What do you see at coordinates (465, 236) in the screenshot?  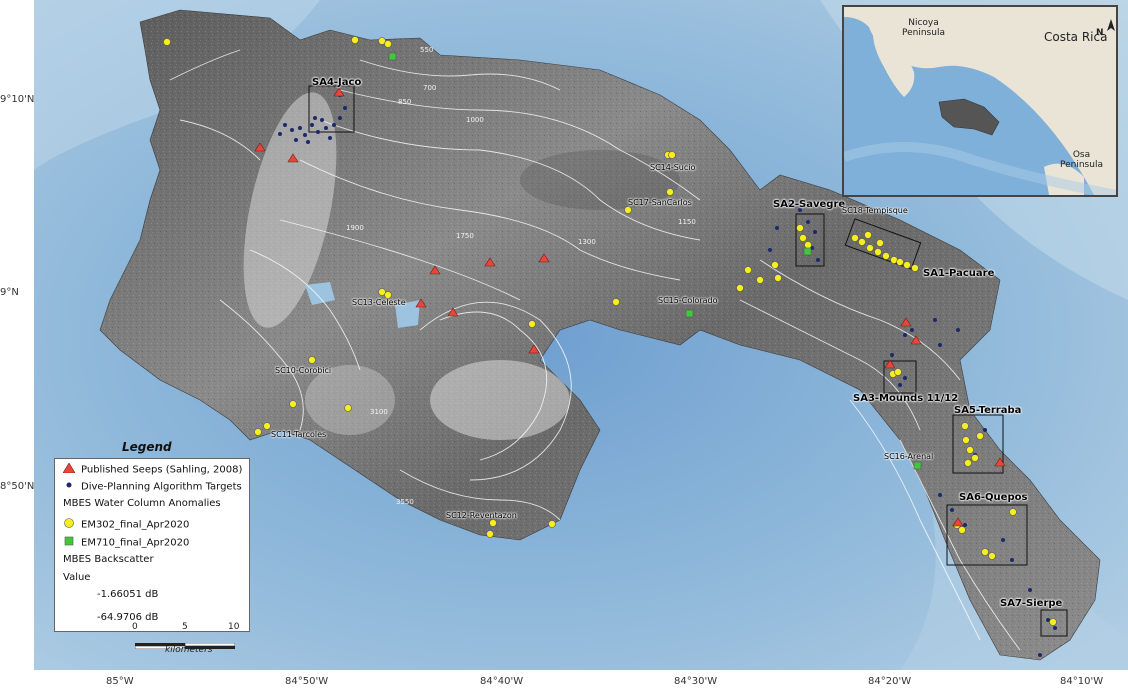 I see `contour-label: 1750` at bounding box center [465, 236].